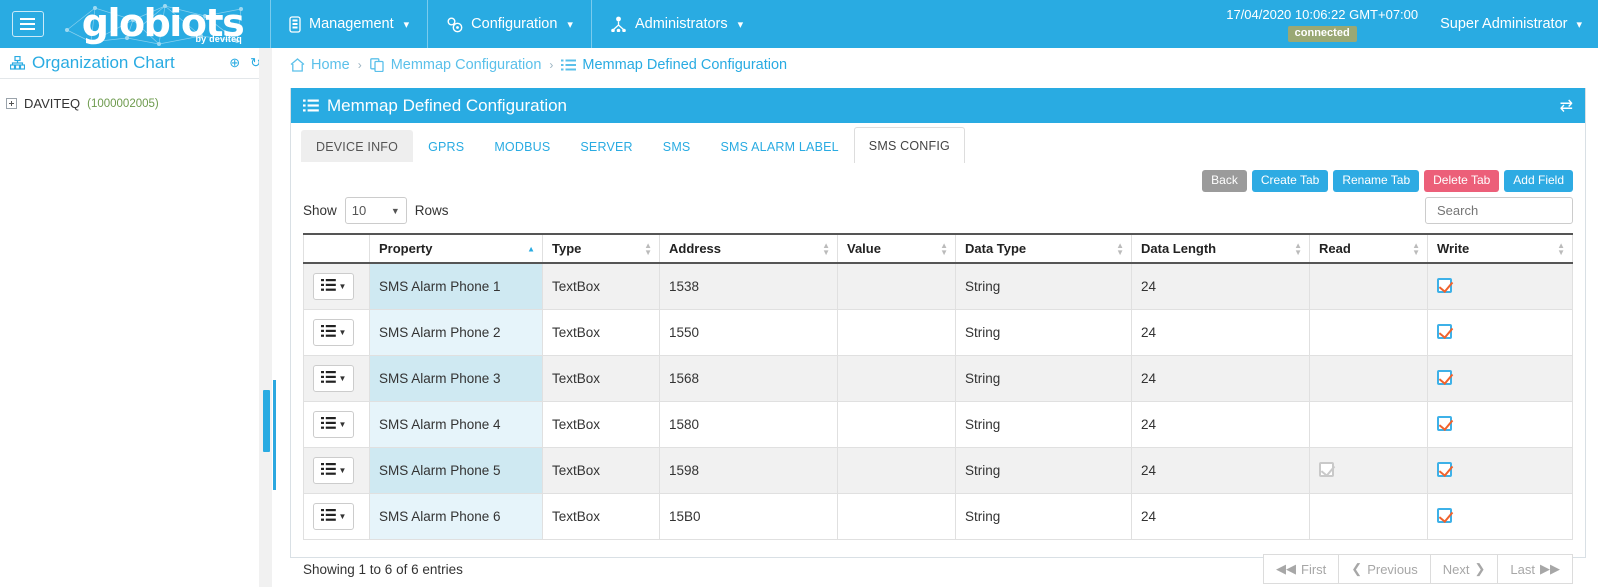 The height and width of the screenshot is (587, 1598). I want to click on column-data-length: Data Length ▲ ▼, so click(1220, 249).